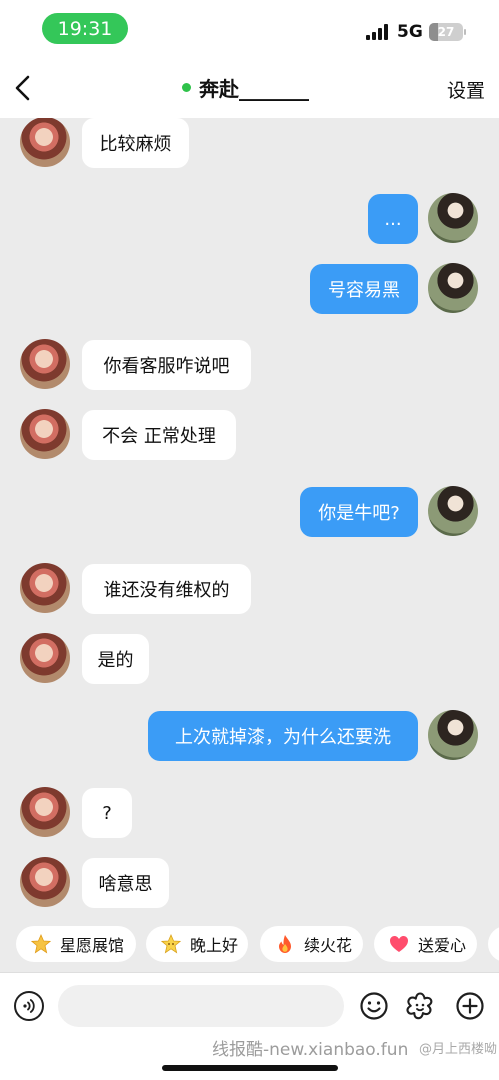 The height and width of the screenshot is (1080, 499). I want to click on message-row: 号容易黑, so click(249, 290).